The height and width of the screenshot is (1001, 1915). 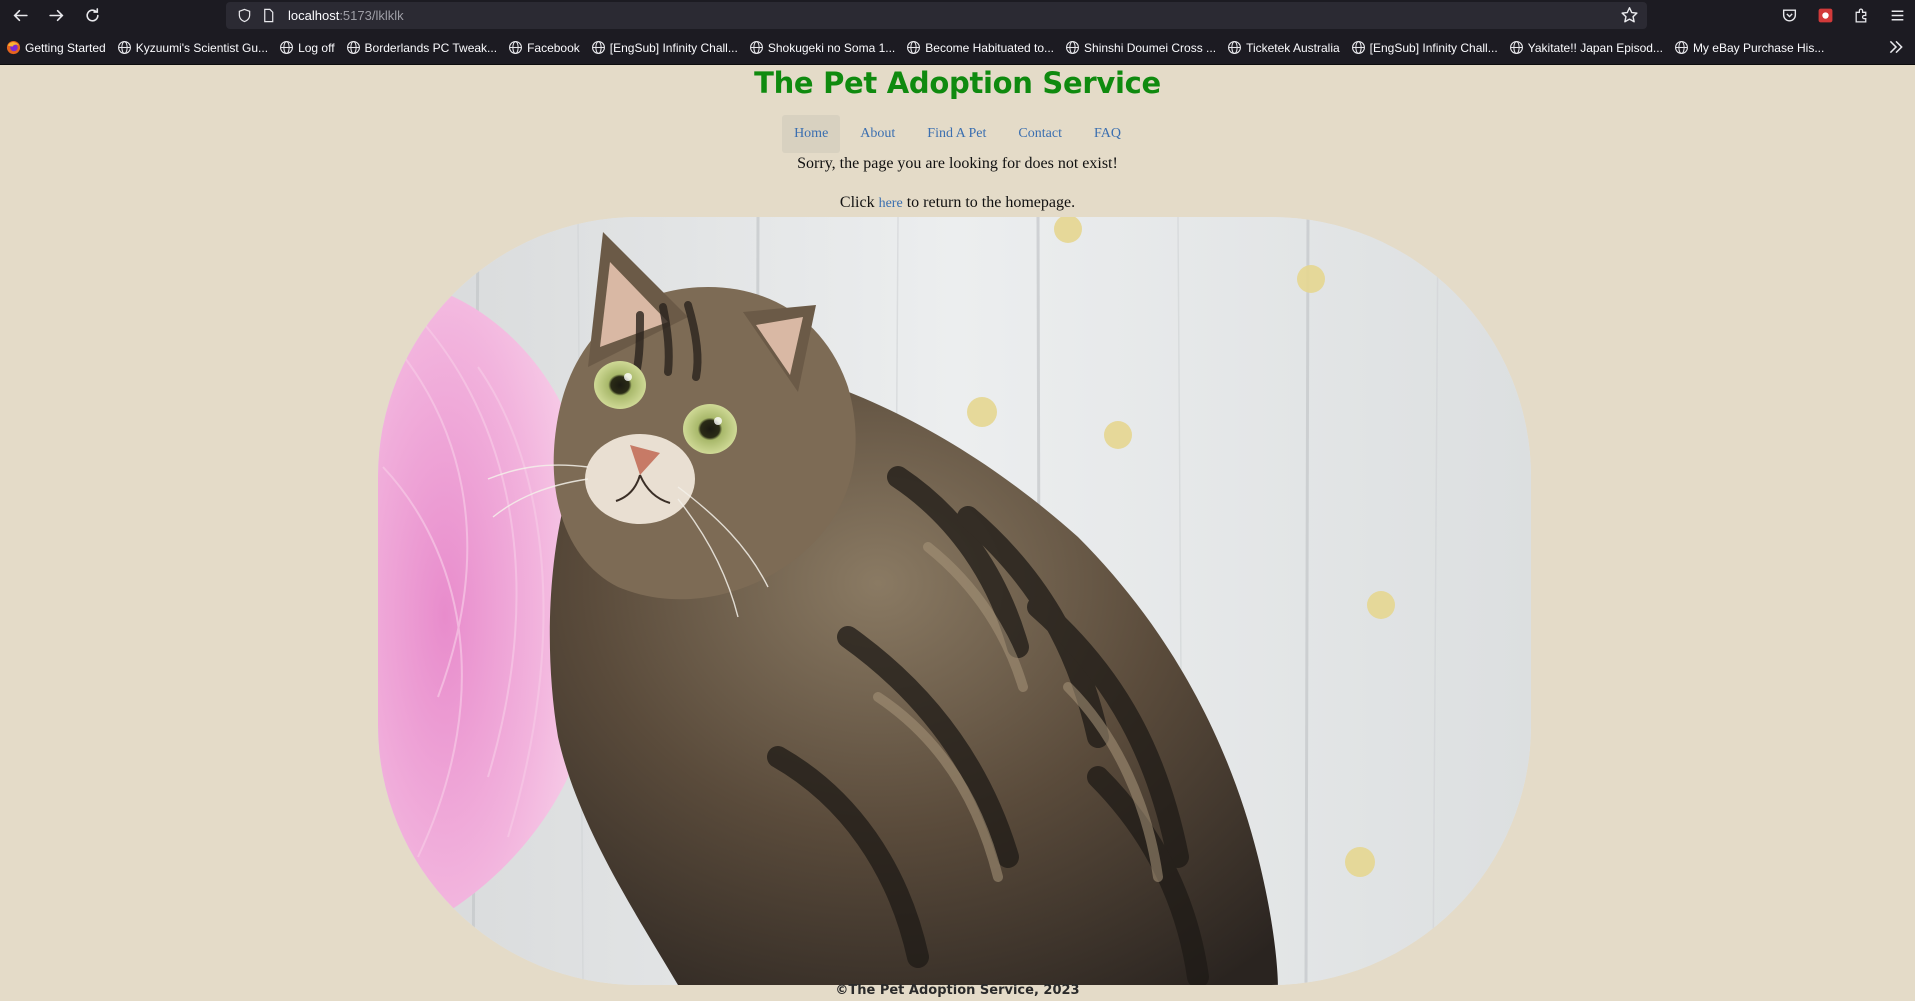 What do you see at coordinates (811, 134) in the screenshot?
I see `nav-link-home: Home` at bounding box center [811, 134].